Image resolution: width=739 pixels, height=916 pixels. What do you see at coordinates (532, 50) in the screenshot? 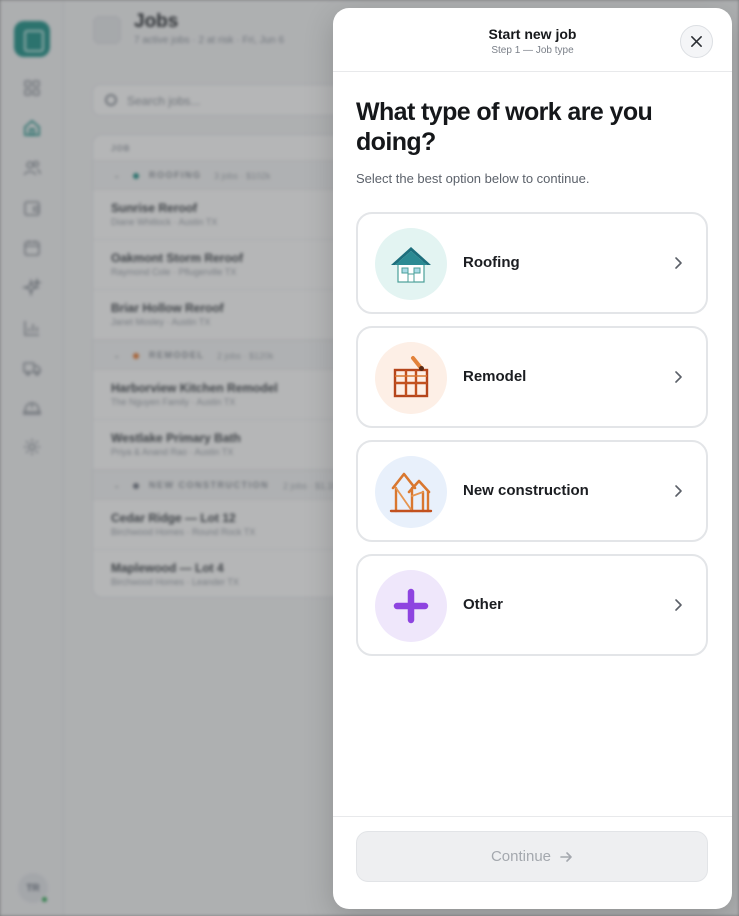
I see `dialog-step-indicator: Step 1 — Job type` at bounding box center [532, 50].